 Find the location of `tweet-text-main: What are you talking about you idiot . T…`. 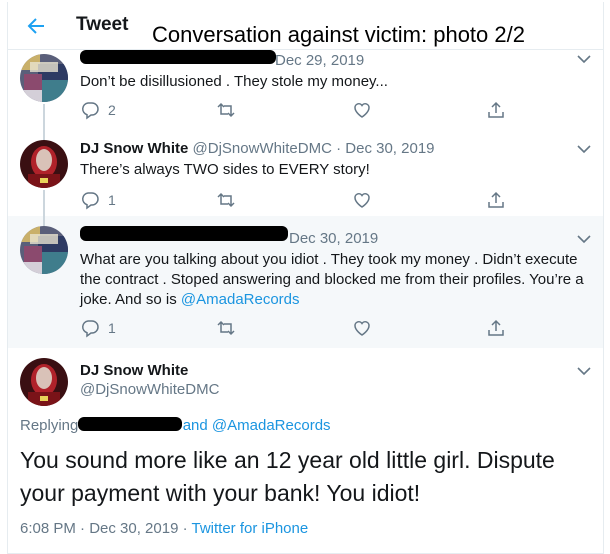

tweet-text-main: What are you talking about you idiot . T… is located at coordinates (332, 279).